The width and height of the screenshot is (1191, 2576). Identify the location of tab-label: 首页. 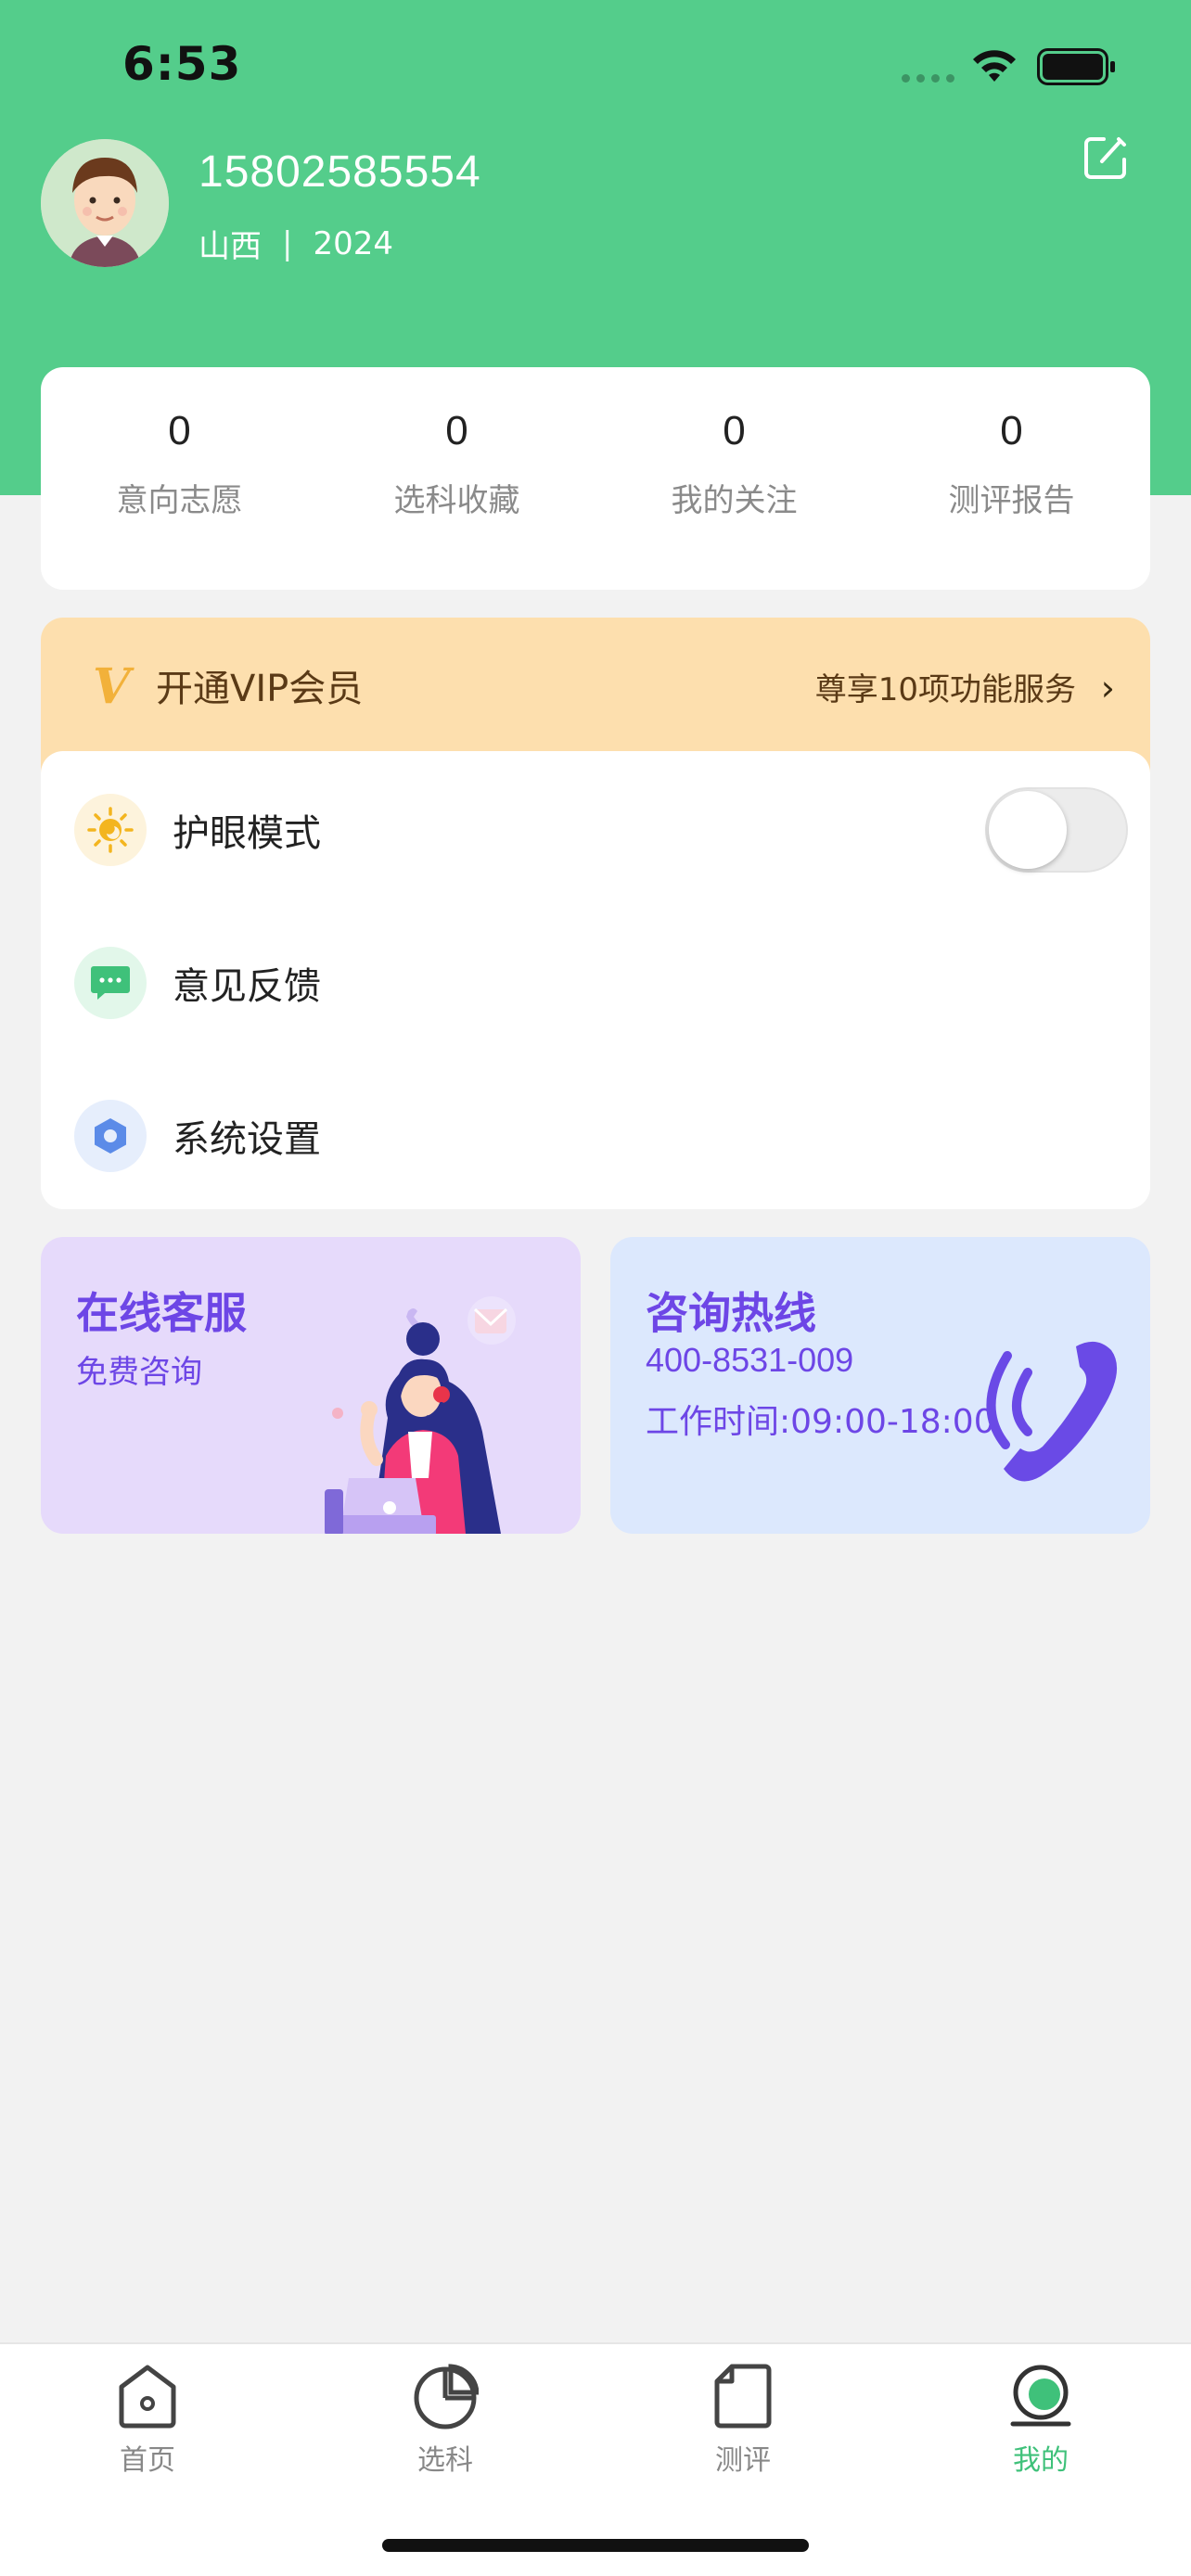
(147, 2460).